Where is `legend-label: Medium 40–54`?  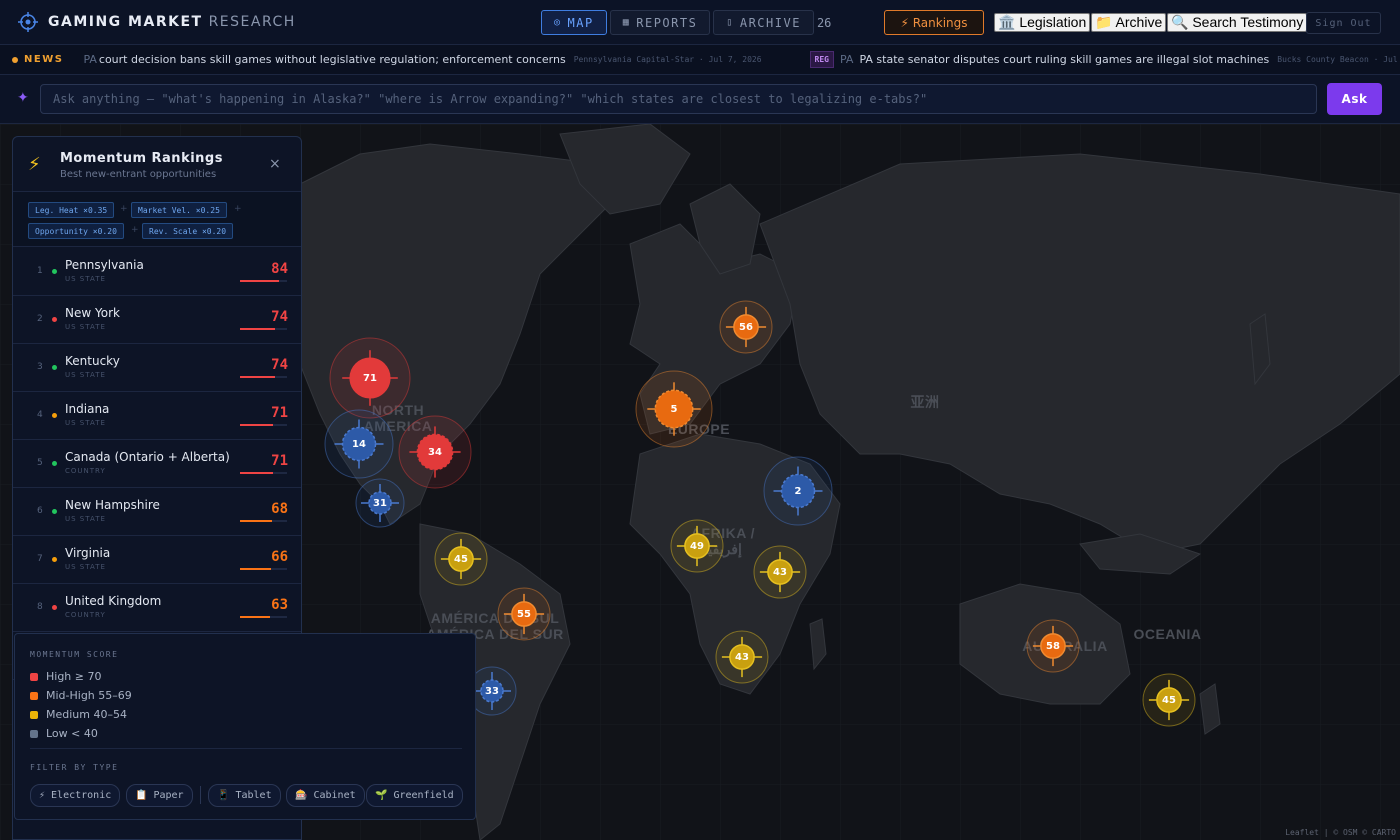
legend-label: Medium 40–54 is located at coordinates (86, 714).